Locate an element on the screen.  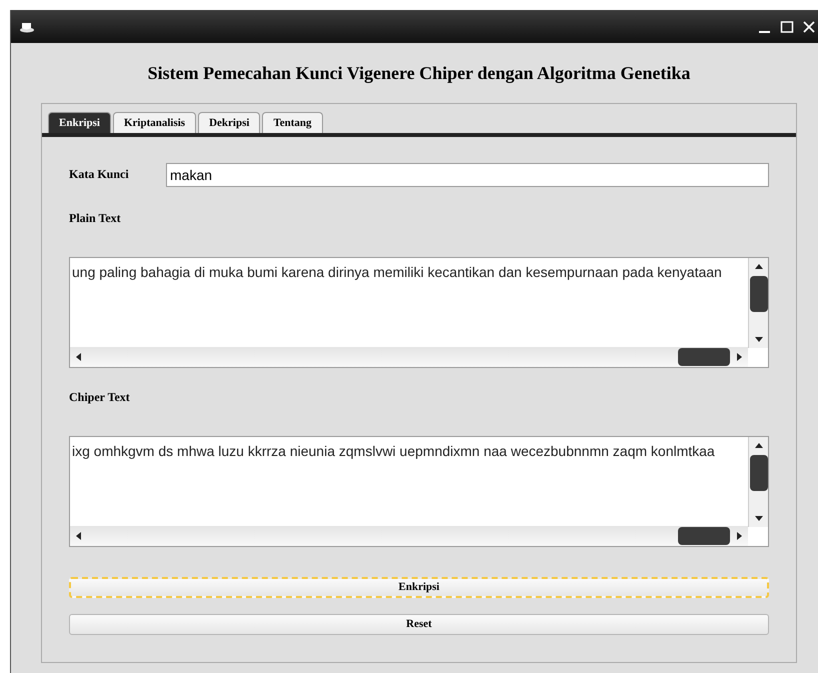
field-label: Plain Text is located at coordinates (95, 218).